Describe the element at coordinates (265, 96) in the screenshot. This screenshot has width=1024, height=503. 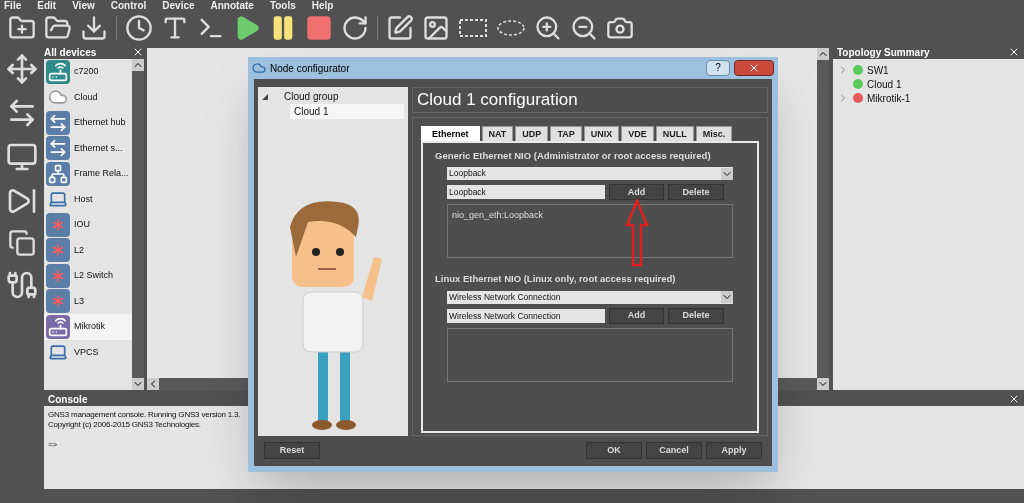
I see `collapse-icon` at that location.